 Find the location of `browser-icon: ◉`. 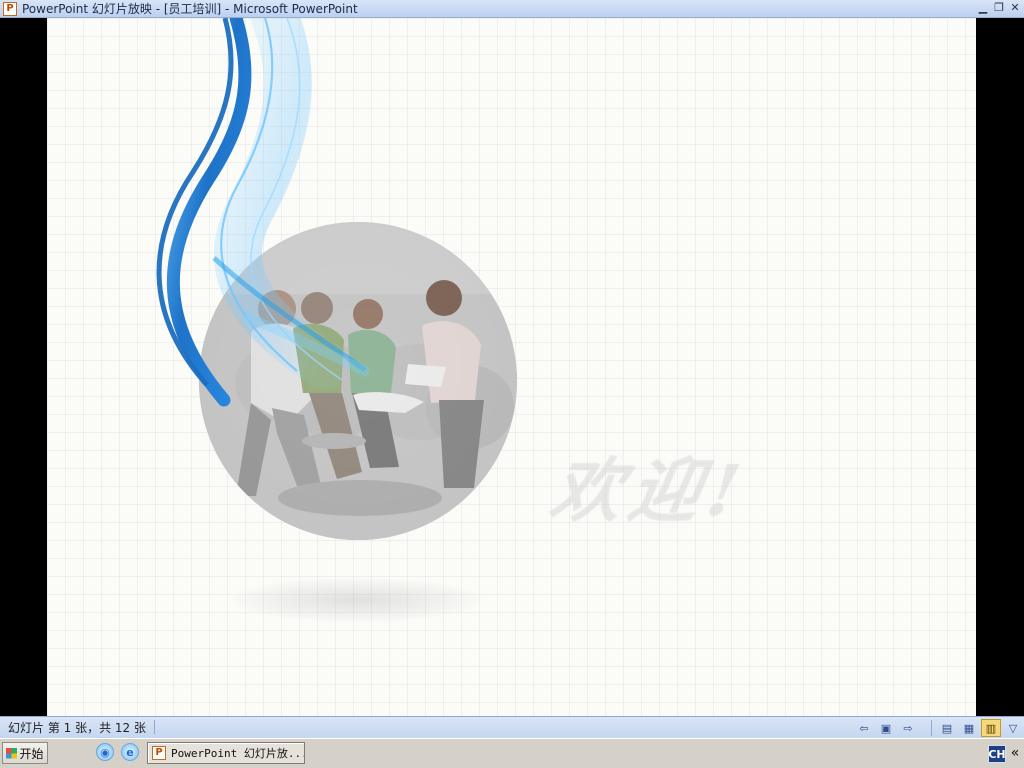

browser-icon: ◉ is located at coordinates (105, 752).